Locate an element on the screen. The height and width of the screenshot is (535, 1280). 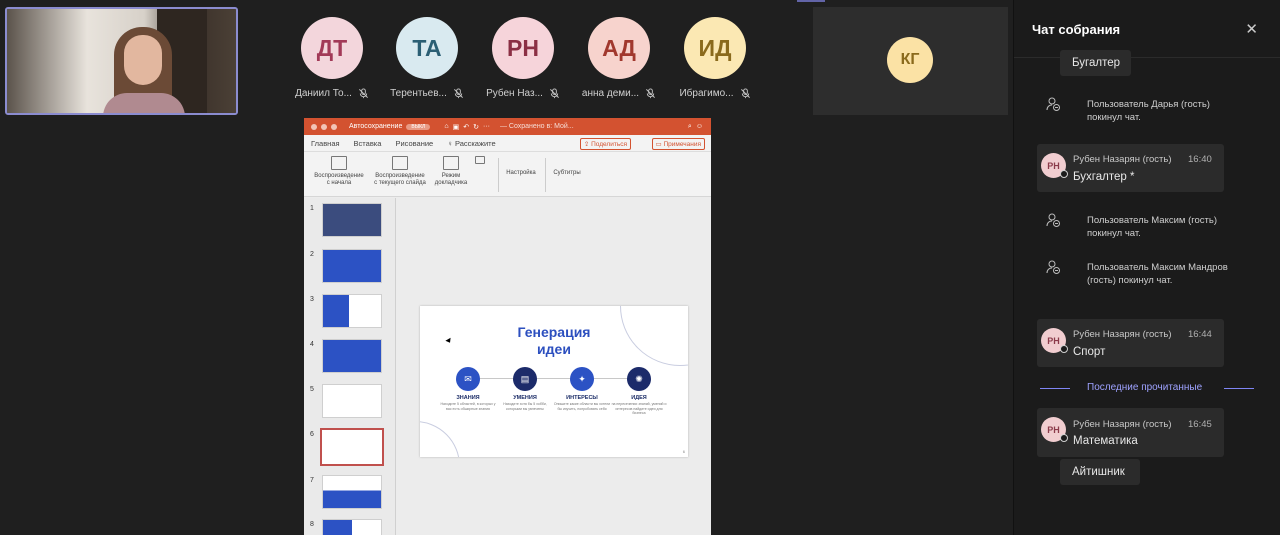
play-from-start-line1: Воспроизведение is located at coordinates (339, 176).